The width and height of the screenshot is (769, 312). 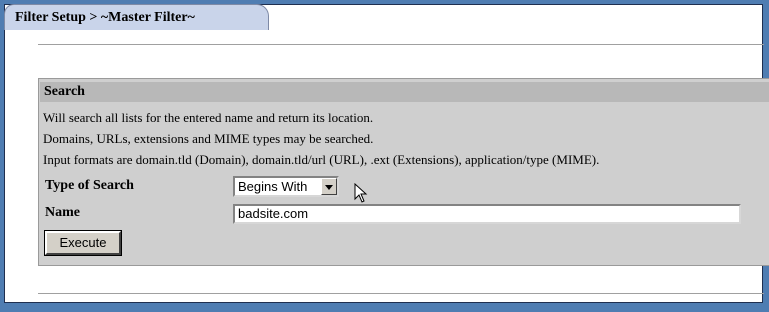 I want to click on chevron-down-icon, so click(x=329, y=186).